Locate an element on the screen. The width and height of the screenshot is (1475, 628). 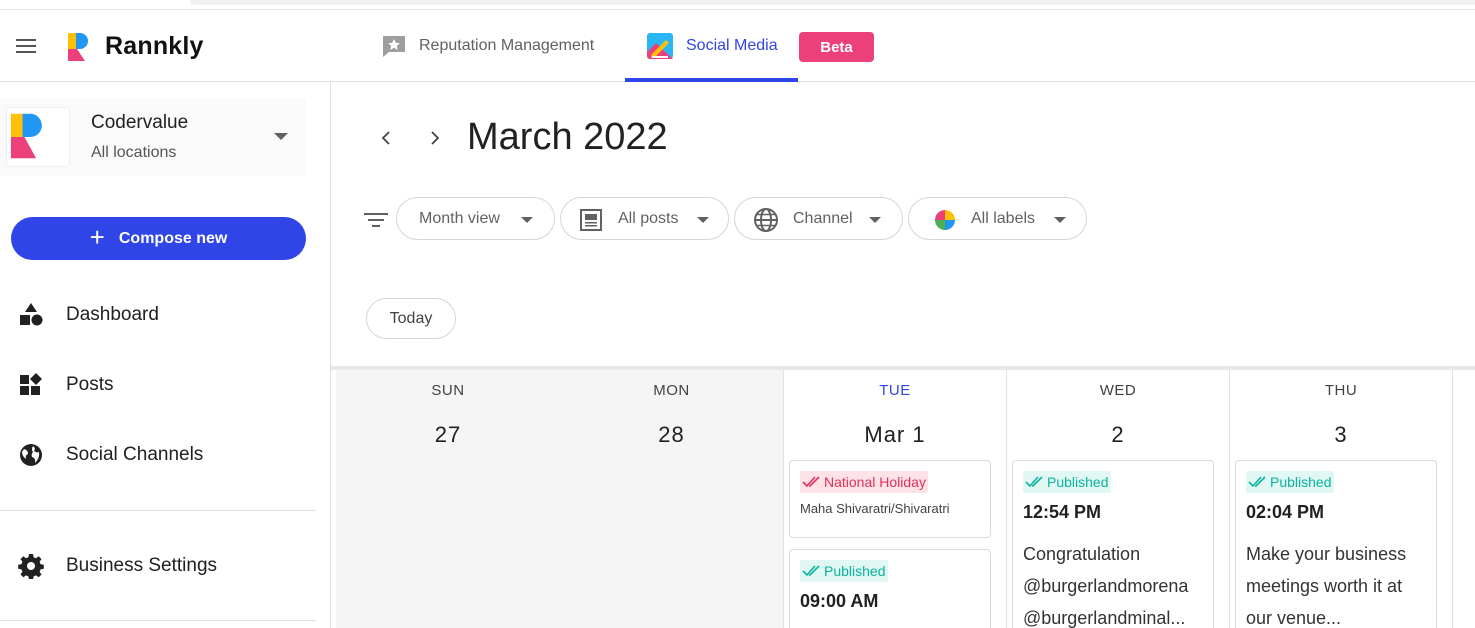
prev-month-button is located at coordinates (386, 138).